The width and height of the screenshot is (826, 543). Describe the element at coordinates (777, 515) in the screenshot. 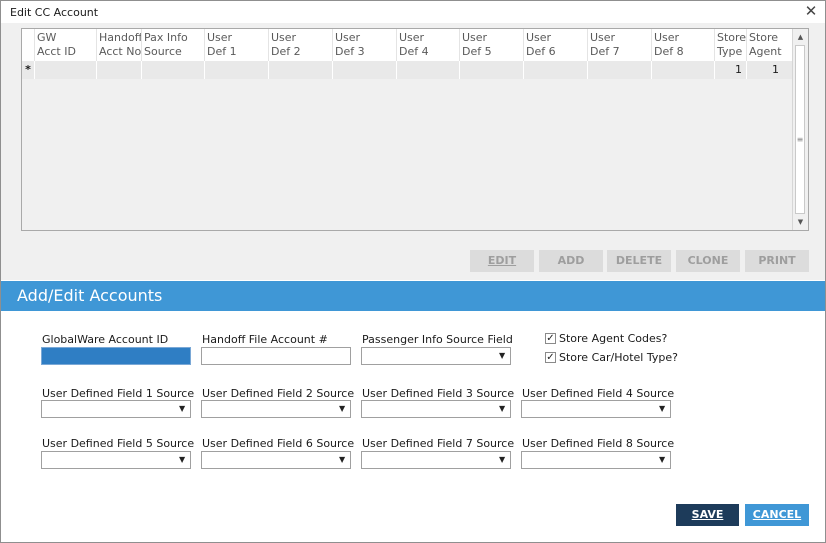

I see `cancel-button: CANCEL` at that location.